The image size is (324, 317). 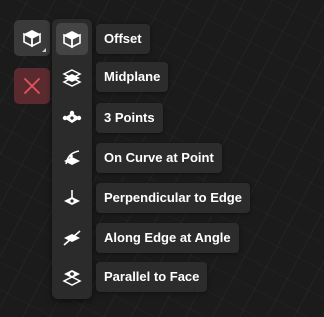 I want to click on curve-point-icon, so click(x=72, y=158).